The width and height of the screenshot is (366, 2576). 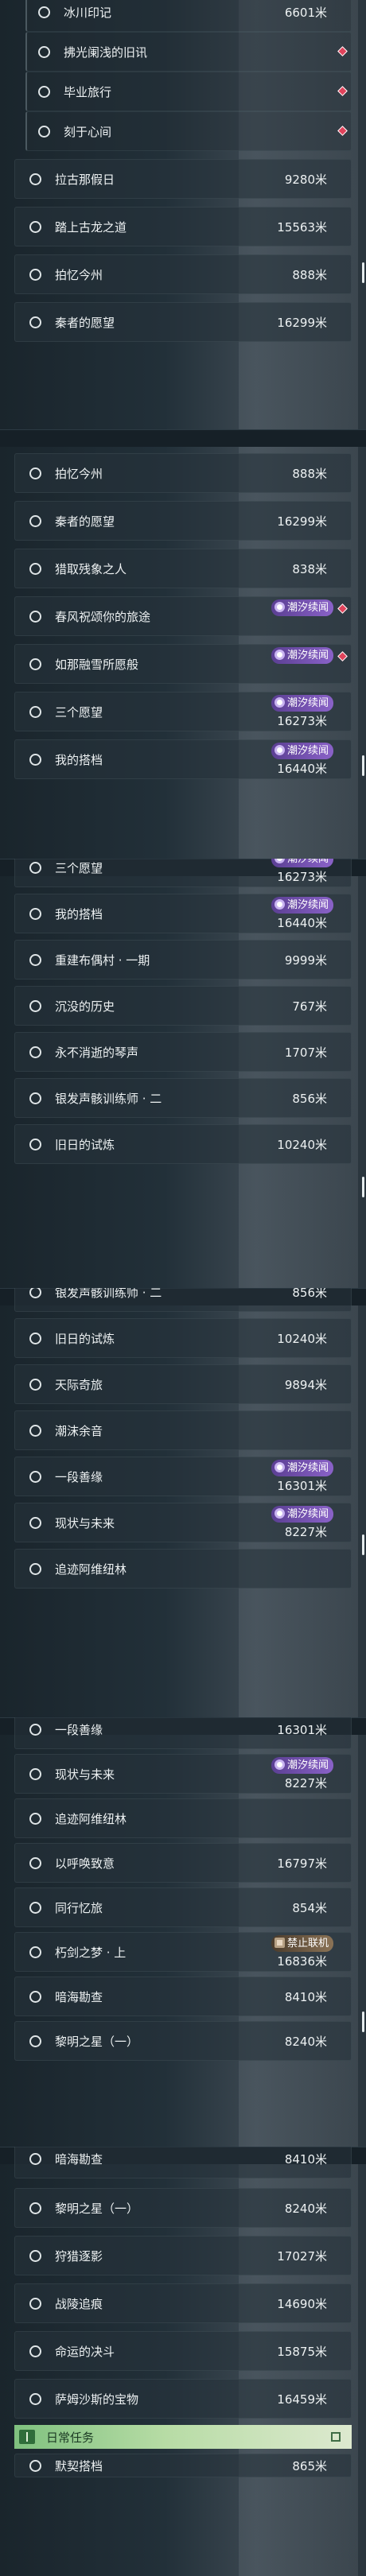 What do you see at coordinates (188, 16) in the screenshot?
I see `quest-row: 冰川印记 6601米` at bounding box center [188, 16].